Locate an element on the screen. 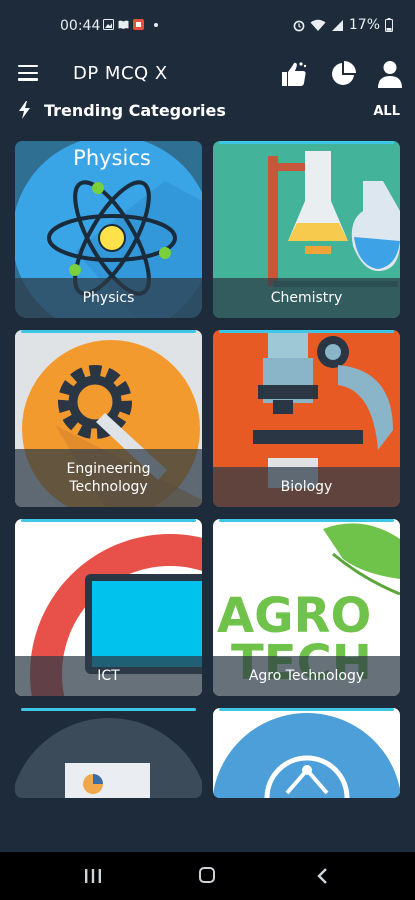  category-card-chemistry: Chemistry is located at coordinates (306, 229).